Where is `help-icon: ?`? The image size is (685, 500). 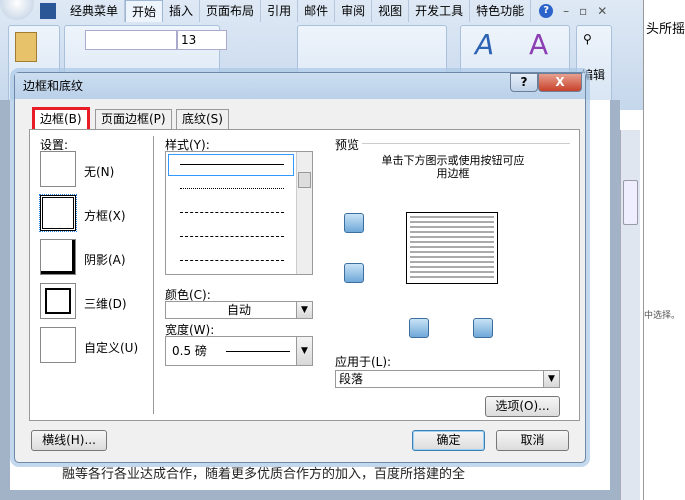
help-icon: ? is located at coordinates (546, 11).